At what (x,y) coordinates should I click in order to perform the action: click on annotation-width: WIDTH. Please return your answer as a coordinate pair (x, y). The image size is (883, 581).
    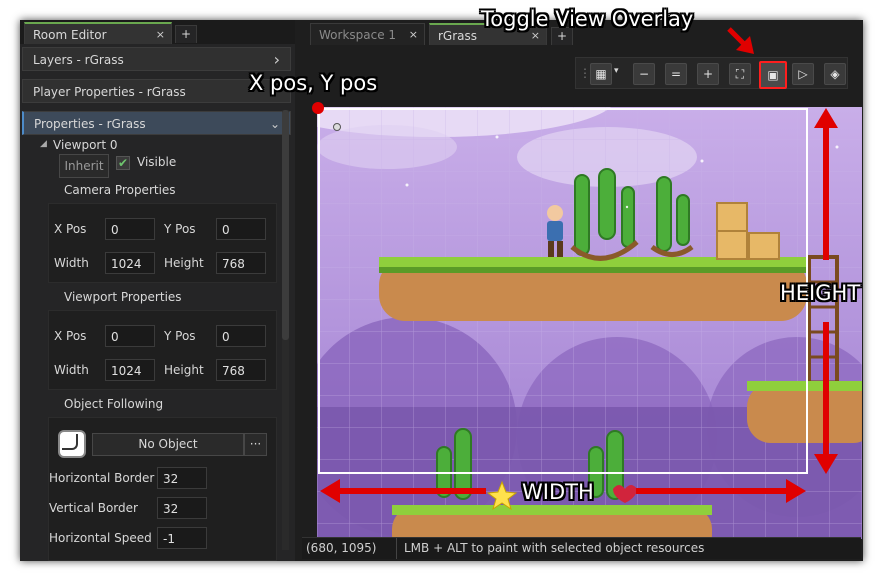
    Looking at the image, I should click on (558, 492).